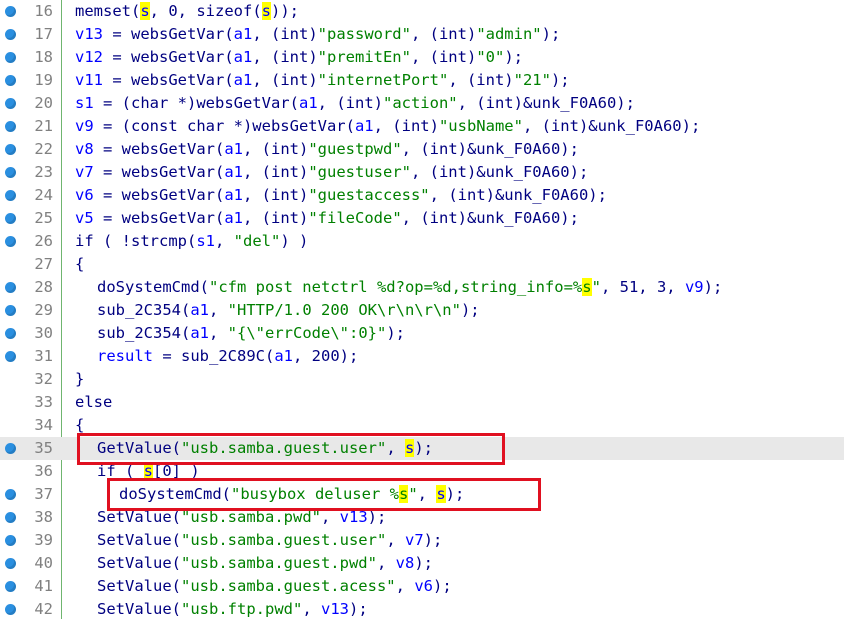 The image size is (844, 621). What do you see at coordinates (422, 609) in the screenshot?
I see `code-line: 42 SetValue("usb.ftp.pwd", v13);` at bounding box center [422, 609].